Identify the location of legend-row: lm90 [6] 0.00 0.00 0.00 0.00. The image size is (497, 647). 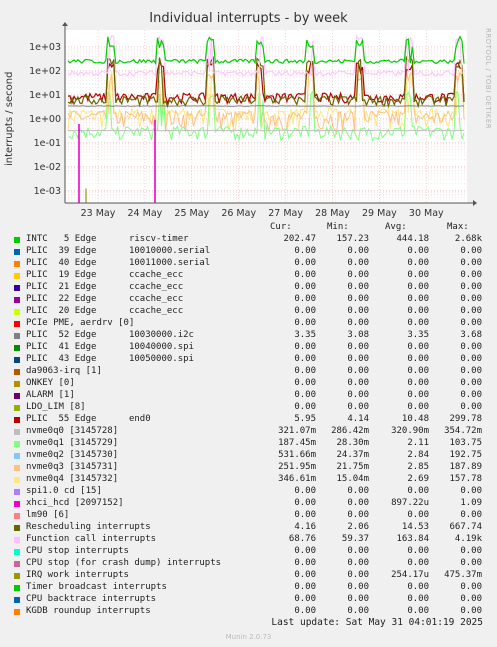
(249, 516).